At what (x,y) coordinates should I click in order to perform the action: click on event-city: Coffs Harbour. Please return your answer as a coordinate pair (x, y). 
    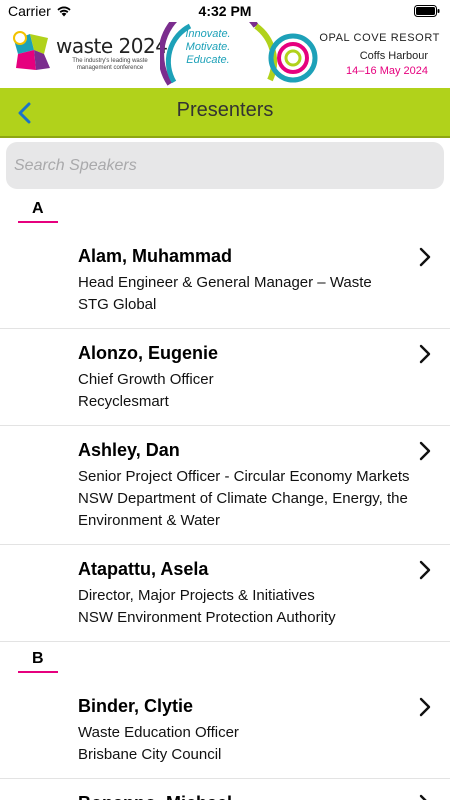
    Looking at the image, I should click on (393, 56).